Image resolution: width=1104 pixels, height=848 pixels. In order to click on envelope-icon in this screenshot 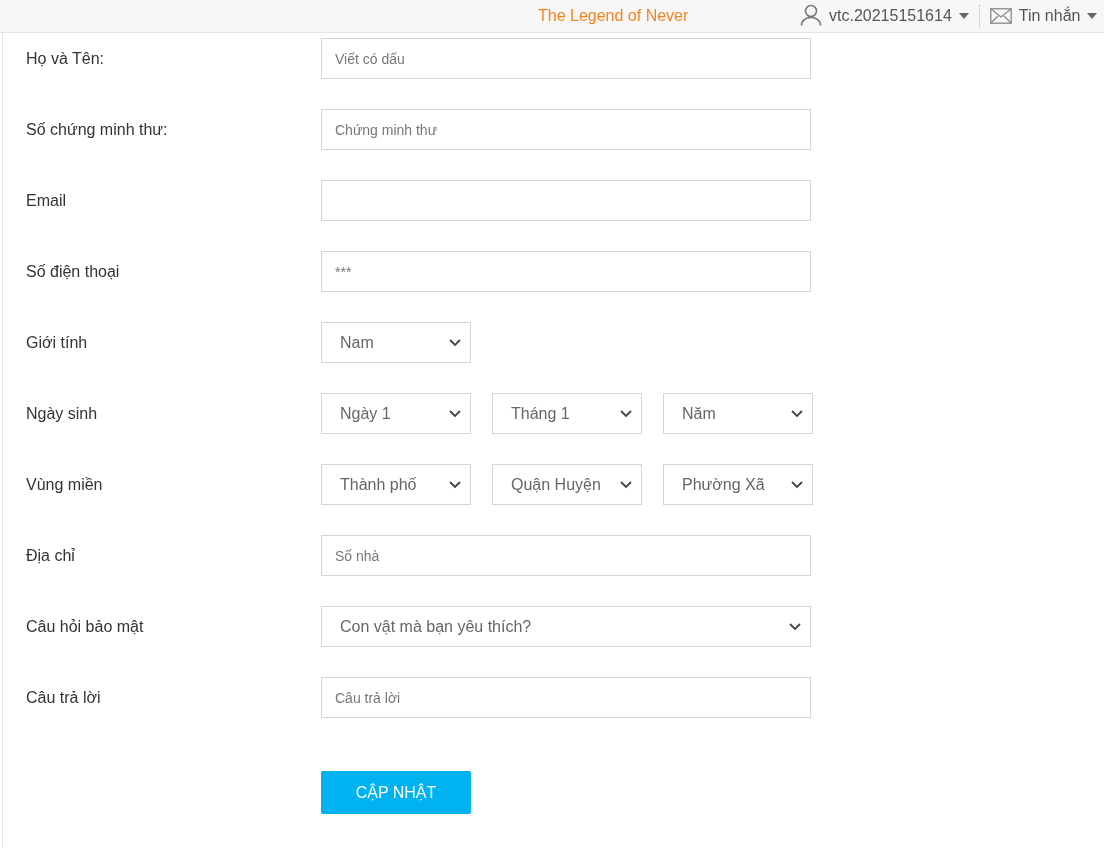, I will do `click(1000, 16)`.